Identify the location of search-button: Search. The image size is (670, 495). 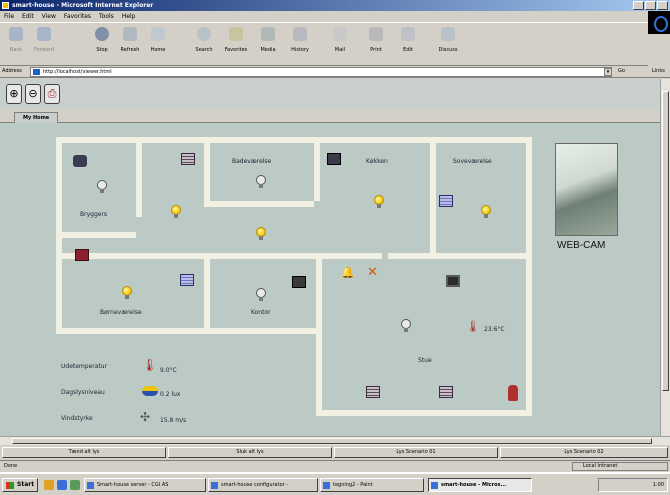
(204, 40).